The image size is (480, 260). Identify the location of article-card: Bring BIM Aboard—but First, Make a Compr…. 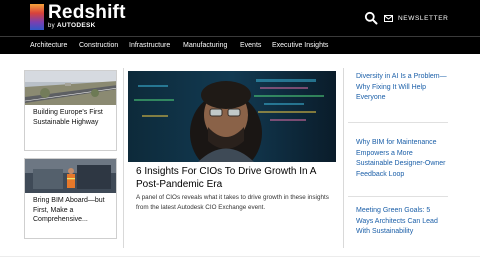
(70, 198).